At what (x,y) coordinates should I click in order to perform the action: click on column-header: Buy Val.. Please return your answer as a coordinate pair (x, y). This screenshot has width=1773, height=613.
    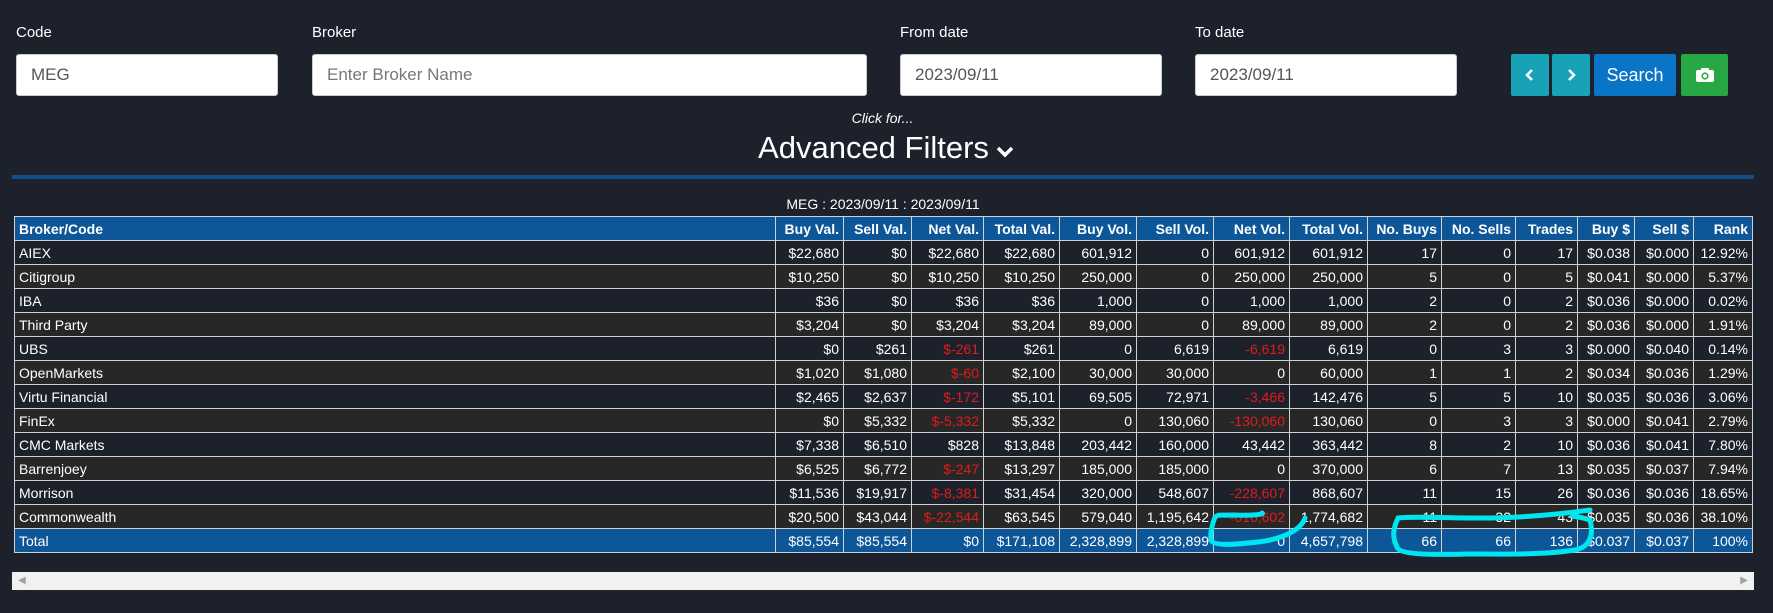
    Looking at the image, I should click on (809, 228).